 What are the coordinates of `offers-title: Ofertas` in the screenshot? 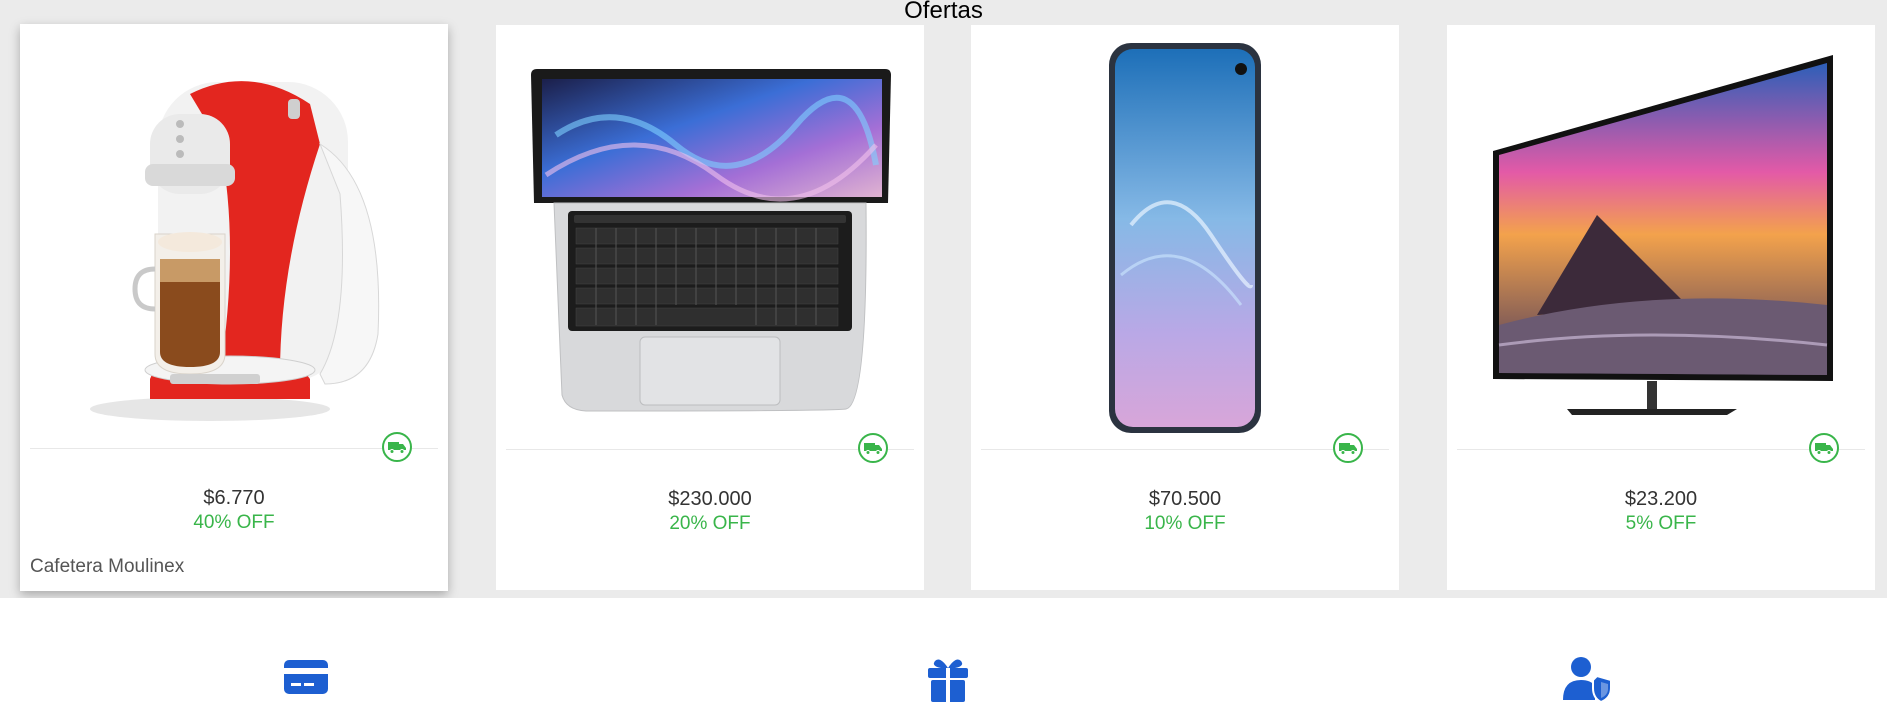 It's located at (943, 12).